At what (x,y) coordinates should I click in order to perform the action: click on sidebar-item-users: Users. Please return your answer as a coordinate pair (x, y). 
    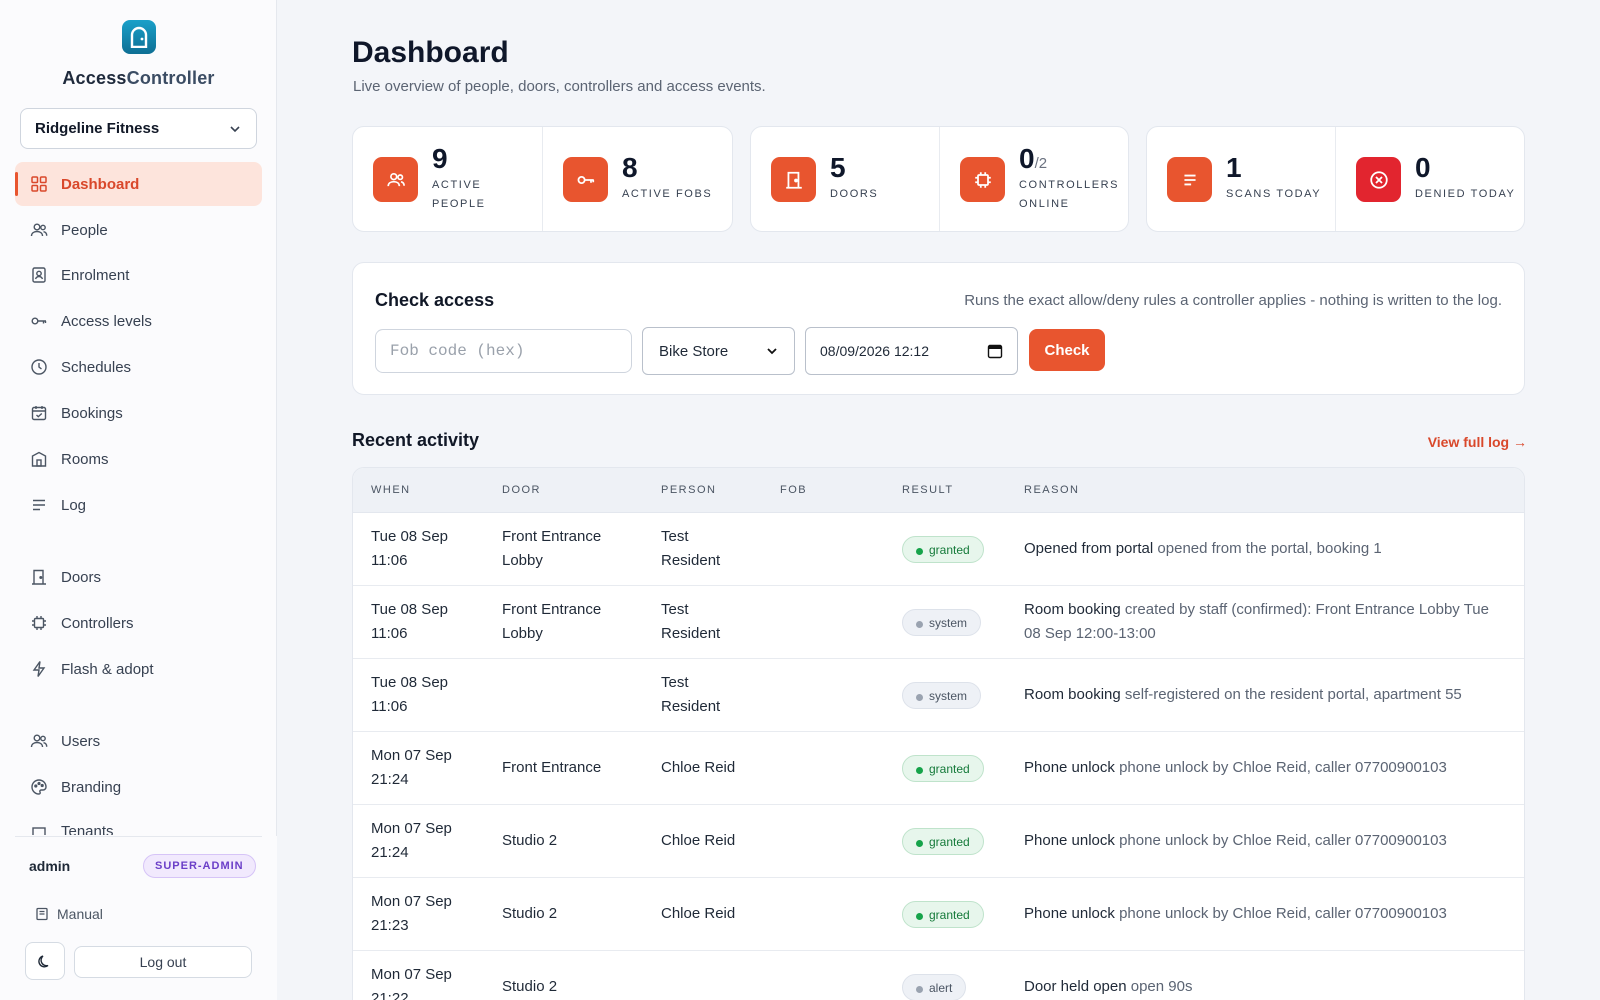
    Looking at the image, I should click on (138, 741).